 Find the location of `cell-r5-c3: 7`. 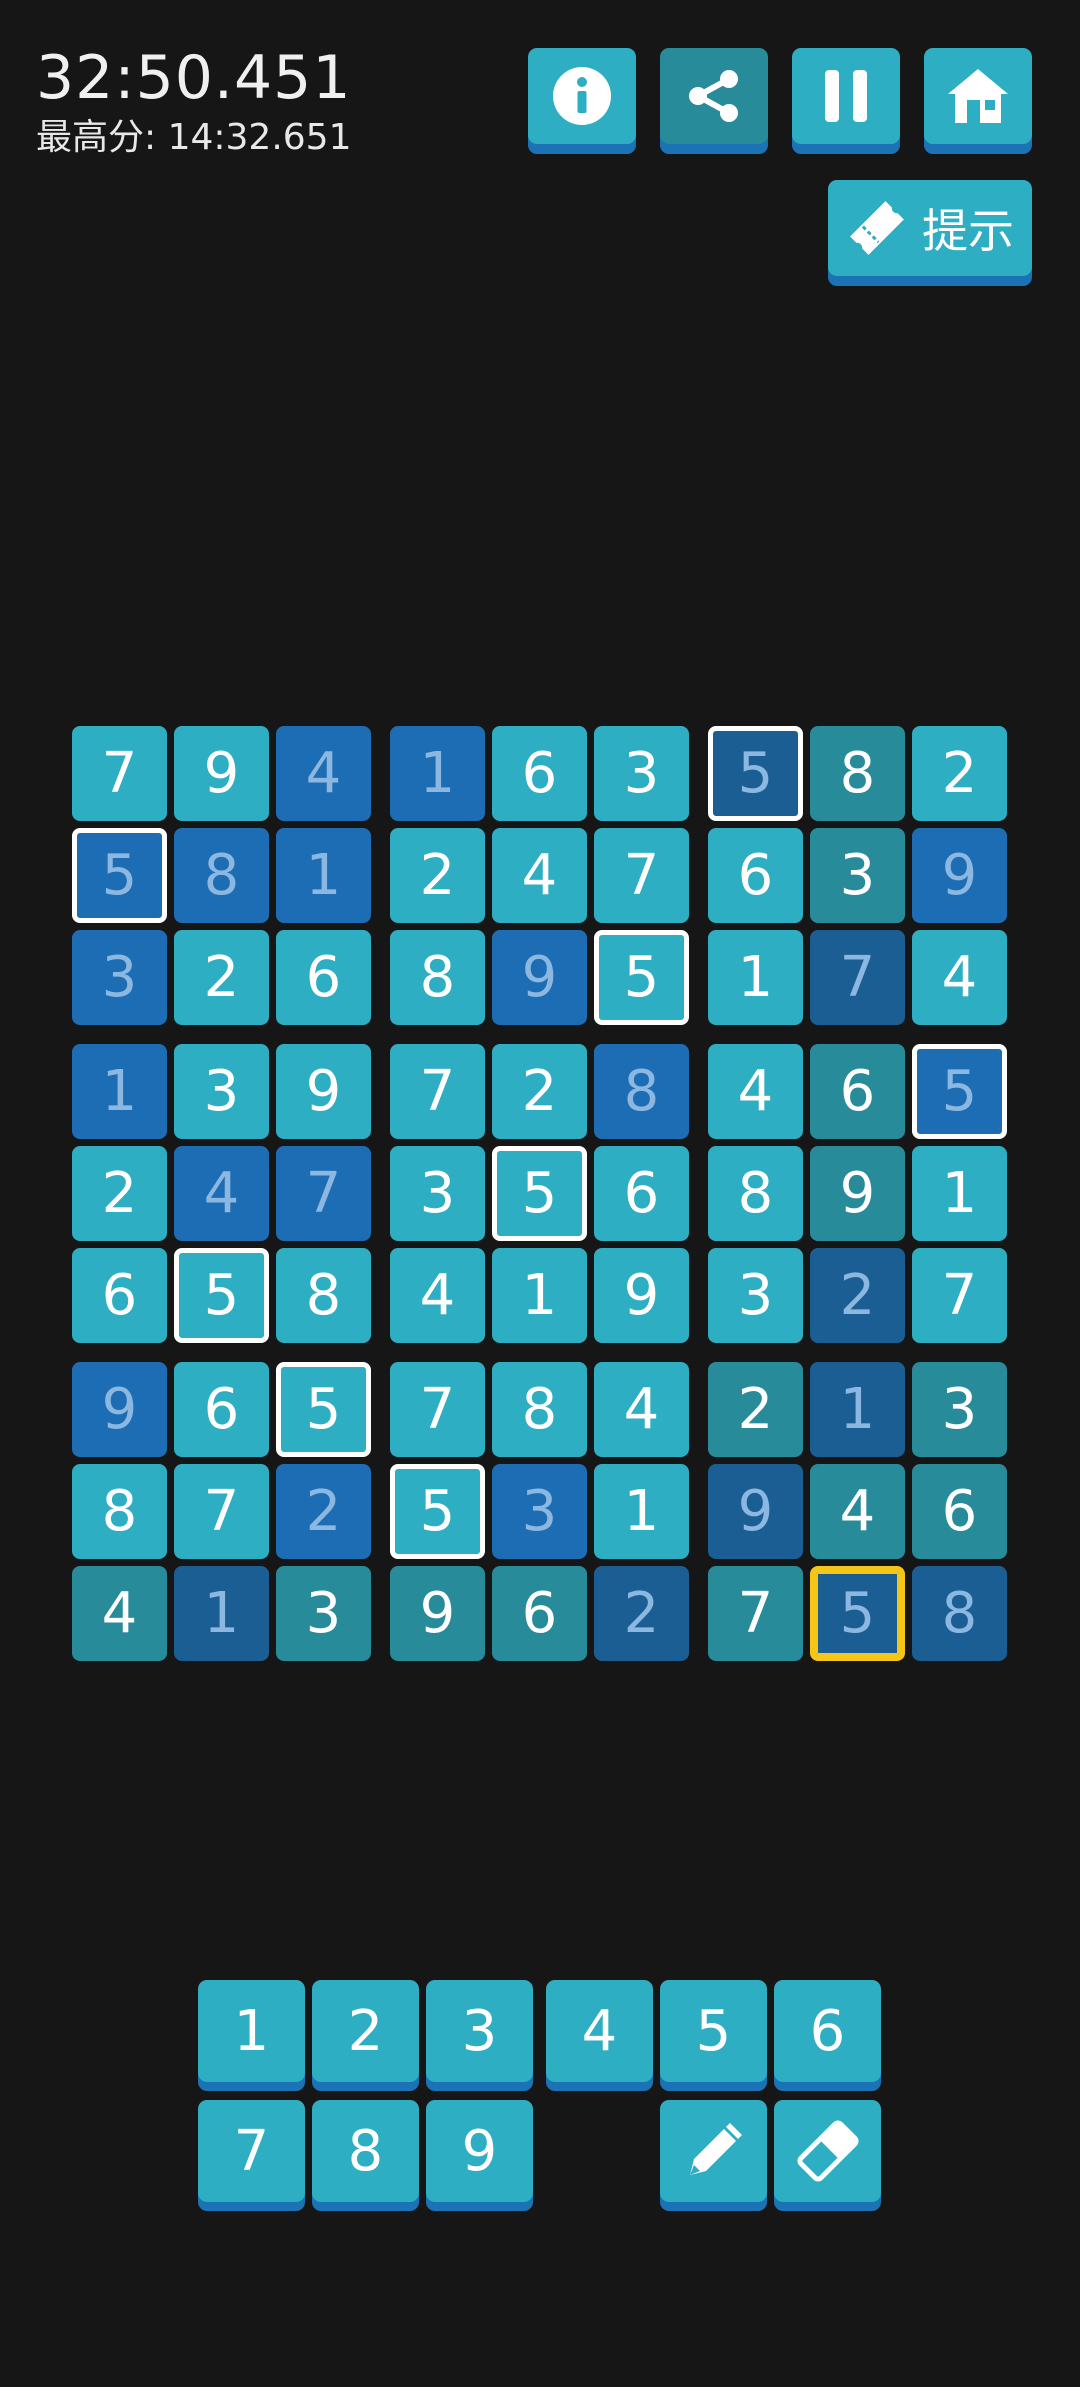

cell-r5-c3: 7 is located at coordinates (323, 1193).